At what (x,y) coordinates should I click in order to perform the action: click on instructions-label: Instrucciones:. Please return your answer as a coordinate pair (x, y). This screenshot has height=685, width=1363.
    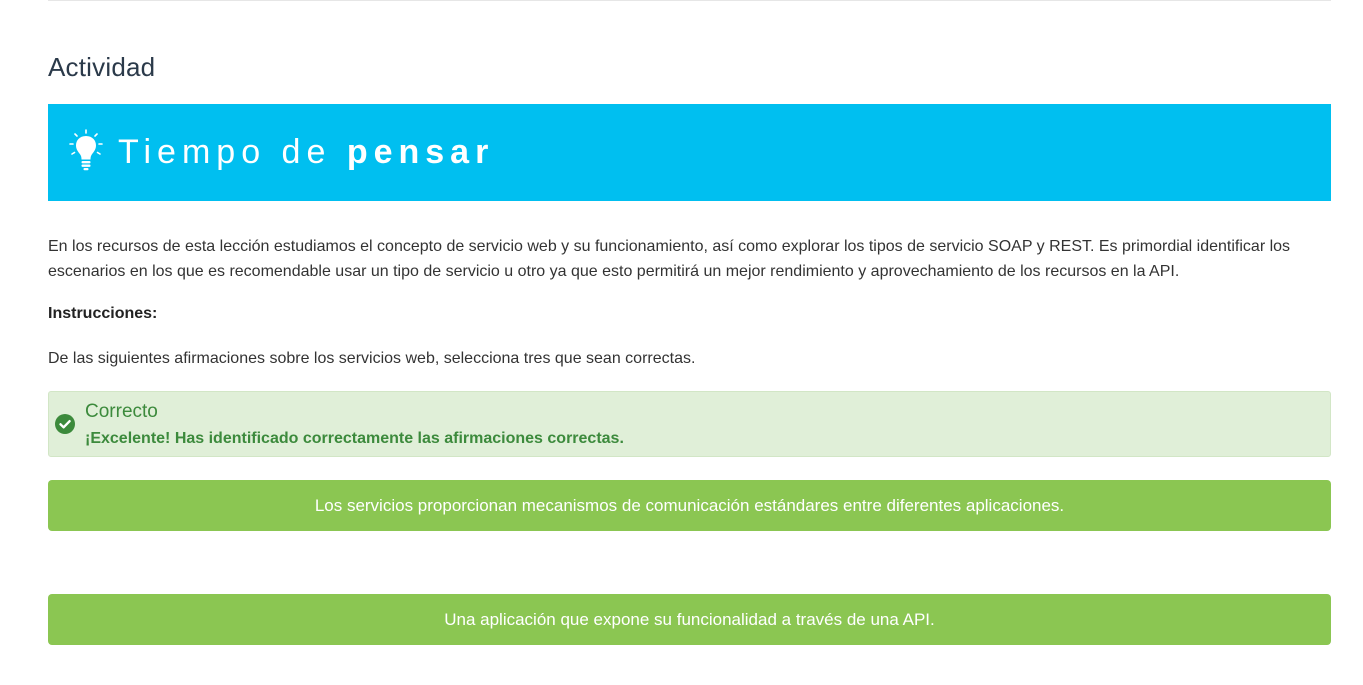
    Looking at the image, I should click on (103, 313).